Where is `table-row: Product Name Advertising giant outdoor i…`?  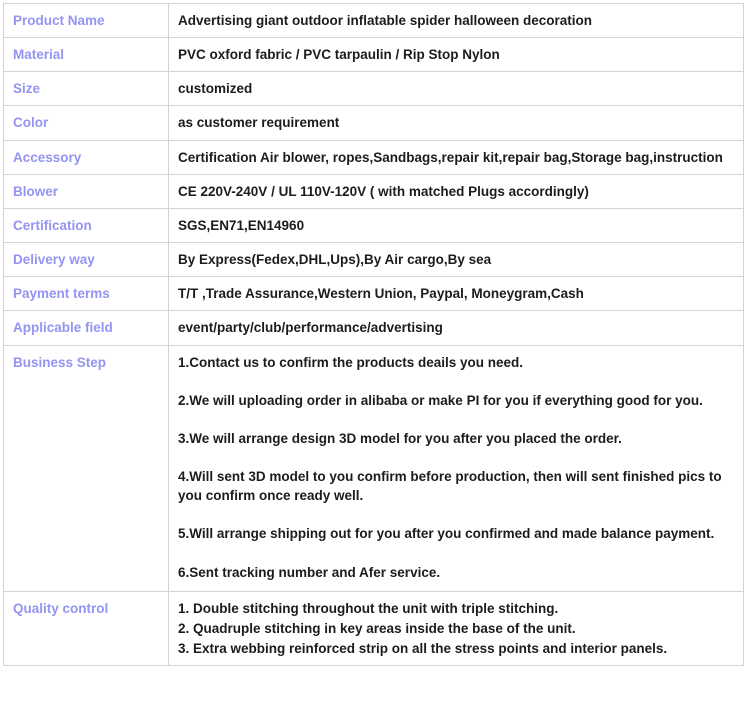
table-row: Product Name Advertising giant outdoor i… is located at coordinates (373, 20).